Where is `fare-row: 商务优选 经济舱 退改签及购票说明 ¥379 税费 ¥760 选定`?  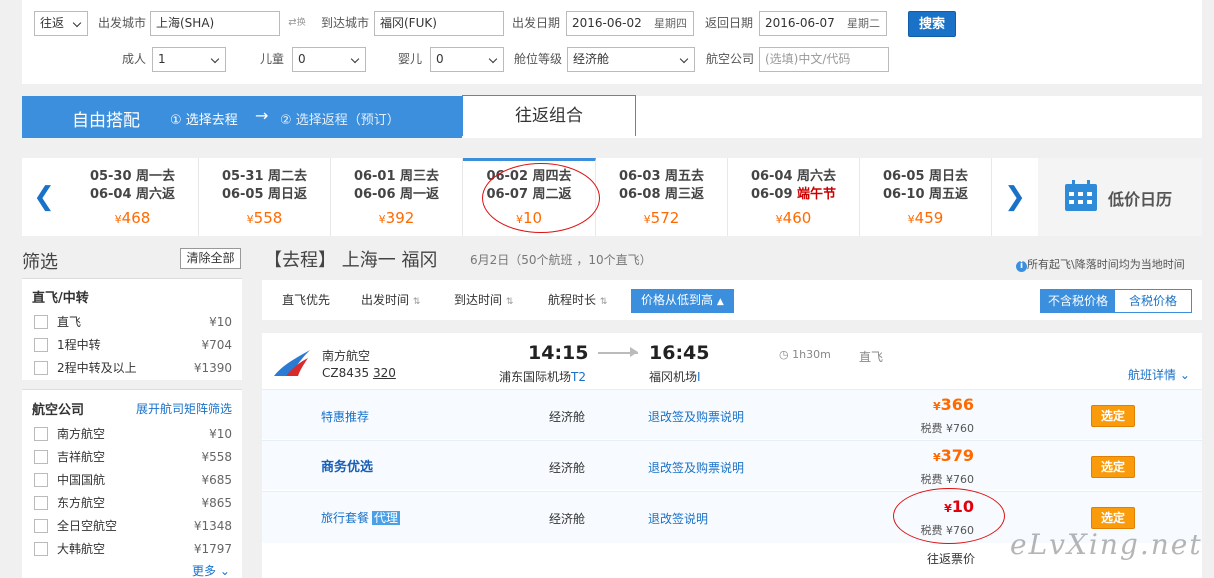 fare-row: 商务优选 经济舱 退改签及购票说明 ¥379 税费 ¥760 选定 is located at coordinates (732, 465).